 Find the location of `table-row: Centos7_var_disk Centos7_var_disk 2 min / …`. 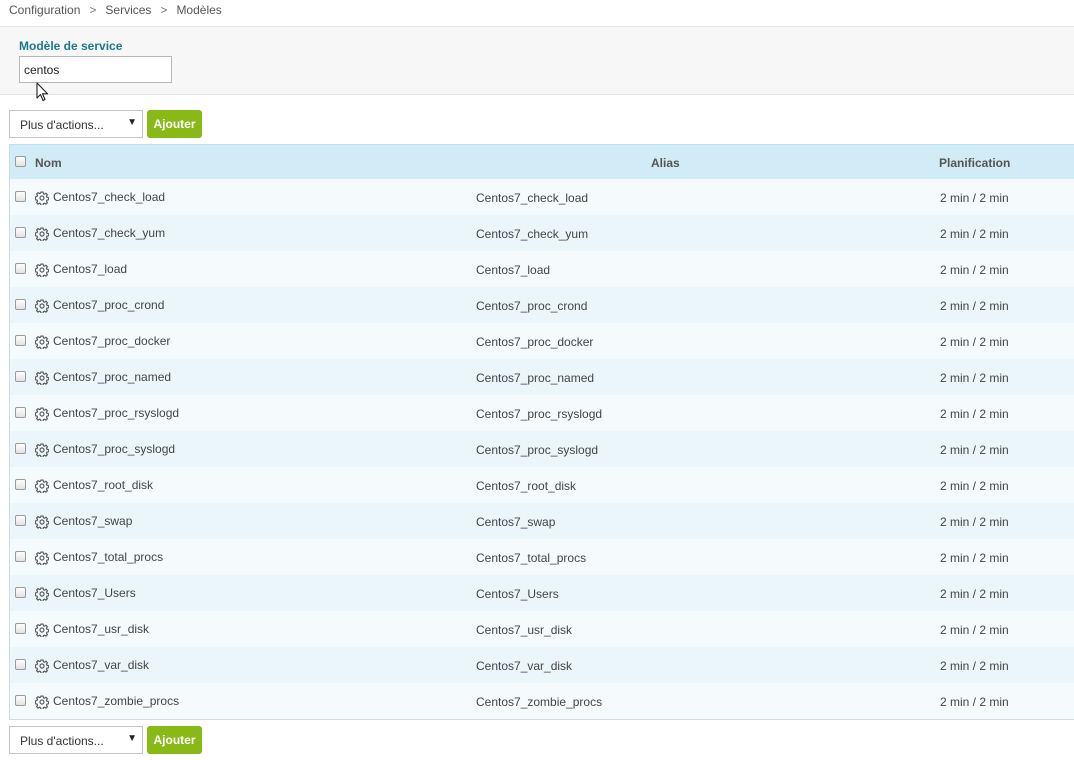

table-row: Centos7_var_disk Centos7_var_disk 2 min / … is located at coordinates (542, 665).